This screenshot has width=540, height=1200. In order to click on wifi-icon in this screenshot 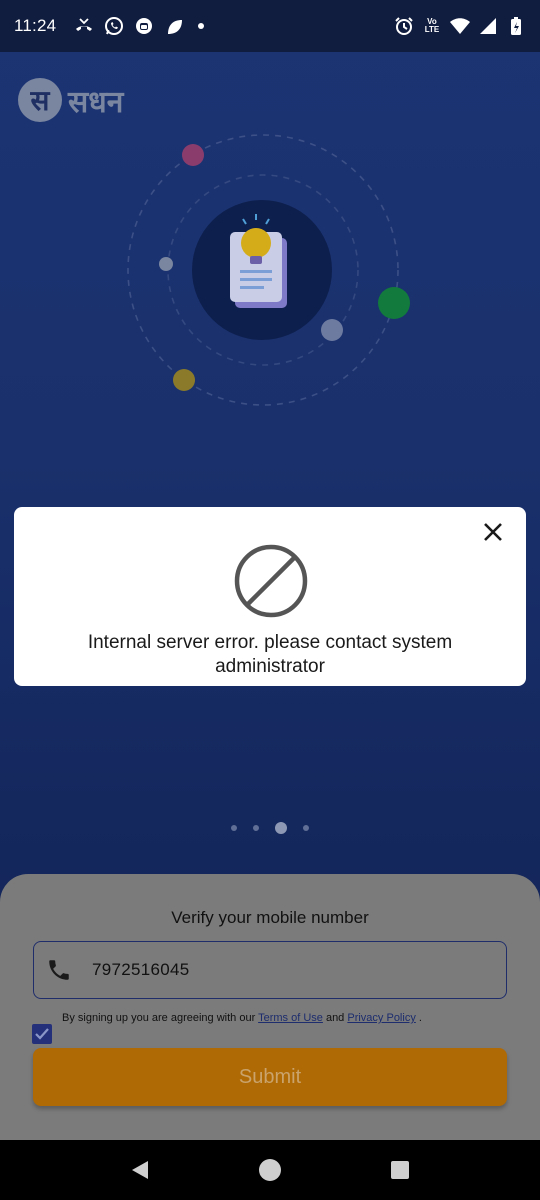, I will do `click(460, 26)`.